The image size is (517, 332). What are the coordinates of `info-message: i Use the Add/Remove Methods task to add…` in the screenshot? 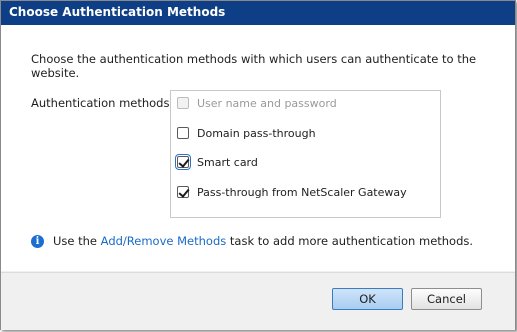 It's located at (252, 241).